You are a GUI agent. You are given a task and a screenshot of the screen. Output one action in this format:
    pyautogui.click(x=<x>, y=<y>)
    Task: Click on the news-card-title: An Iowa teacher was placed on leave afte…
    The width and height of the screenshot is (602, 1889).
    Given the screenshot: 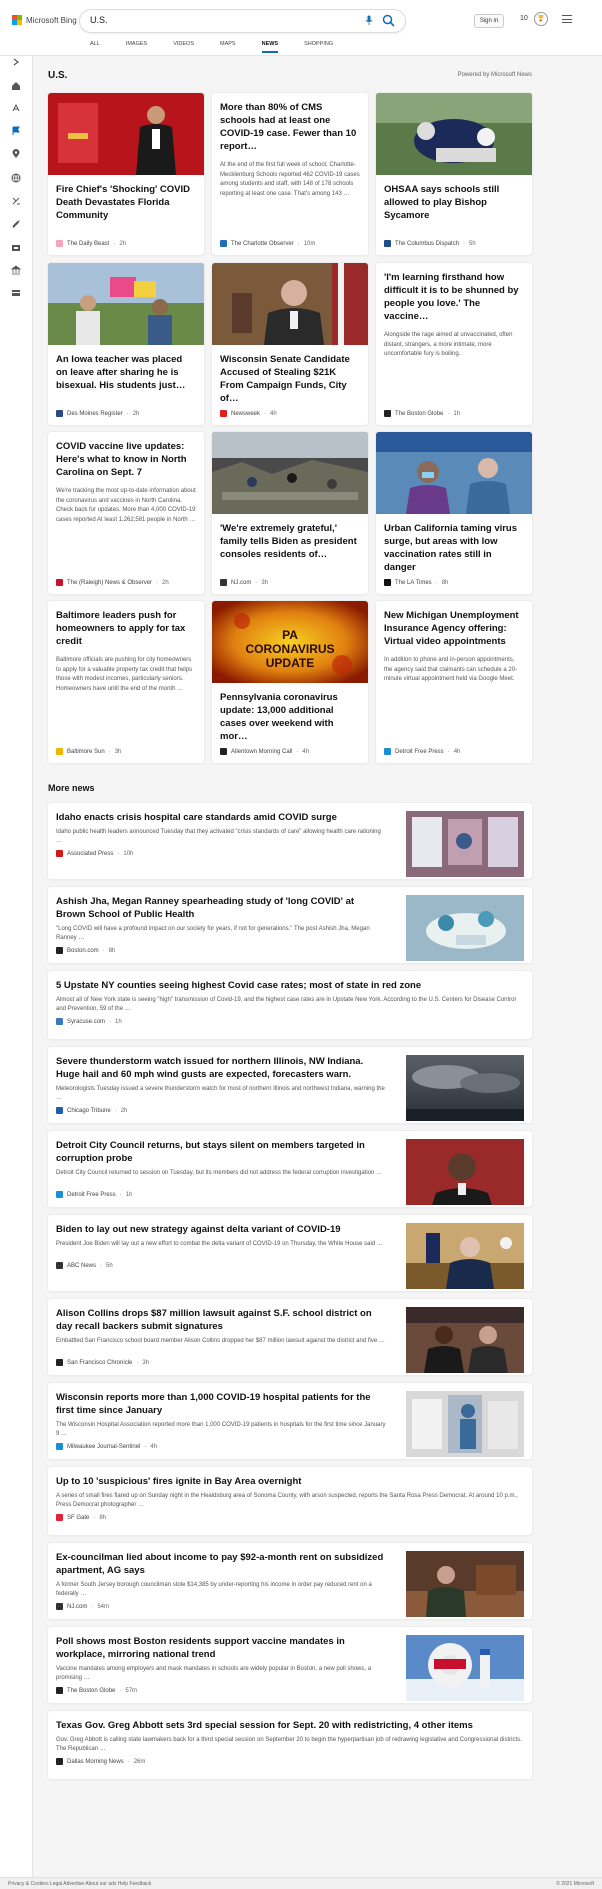 What is the action you would take?
    pyautogui.click(x=126, y=372)
    